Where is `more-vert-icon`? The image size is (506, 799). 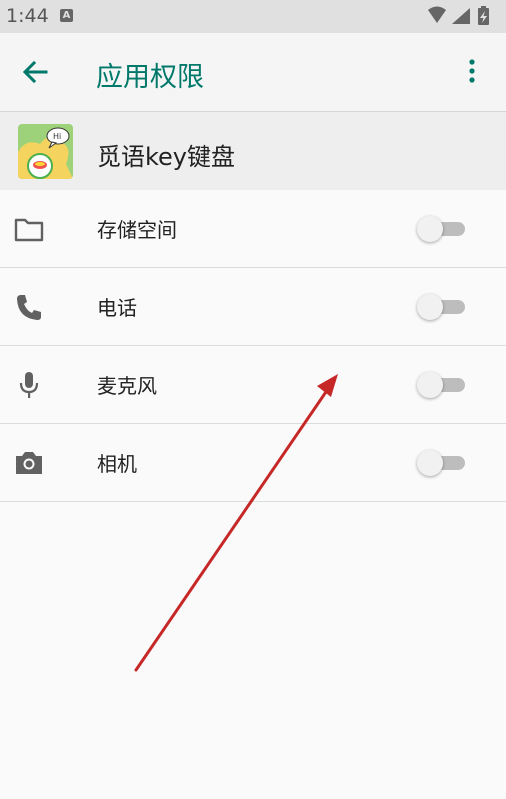
more-vert-icon is located at coordinates (472, 71).